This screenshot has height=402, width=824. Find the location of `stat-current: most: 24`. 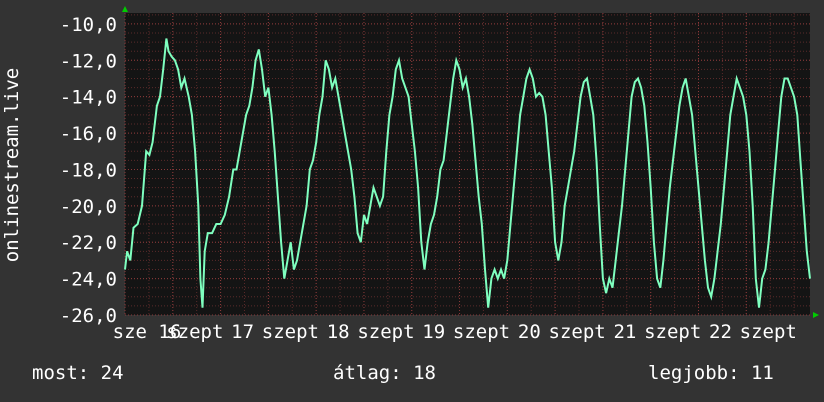

stat-current: most: 24 is located at coordinates (78, 373).